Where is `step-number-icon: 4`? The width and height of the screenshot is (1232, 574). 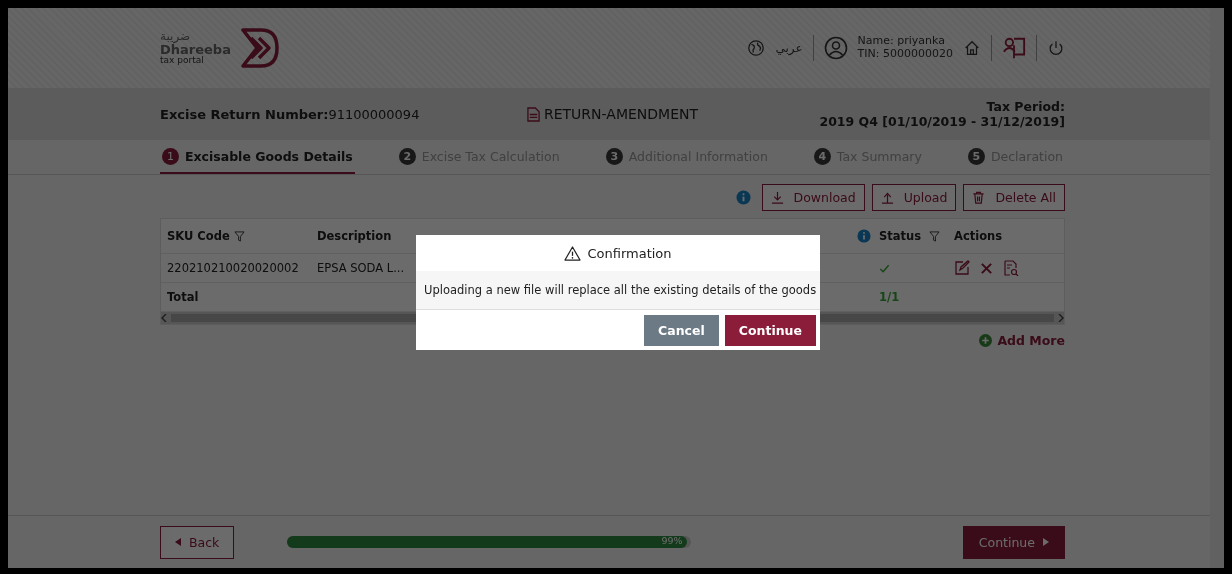 step-number-icon: 4 is located at coordinates (822, 156).